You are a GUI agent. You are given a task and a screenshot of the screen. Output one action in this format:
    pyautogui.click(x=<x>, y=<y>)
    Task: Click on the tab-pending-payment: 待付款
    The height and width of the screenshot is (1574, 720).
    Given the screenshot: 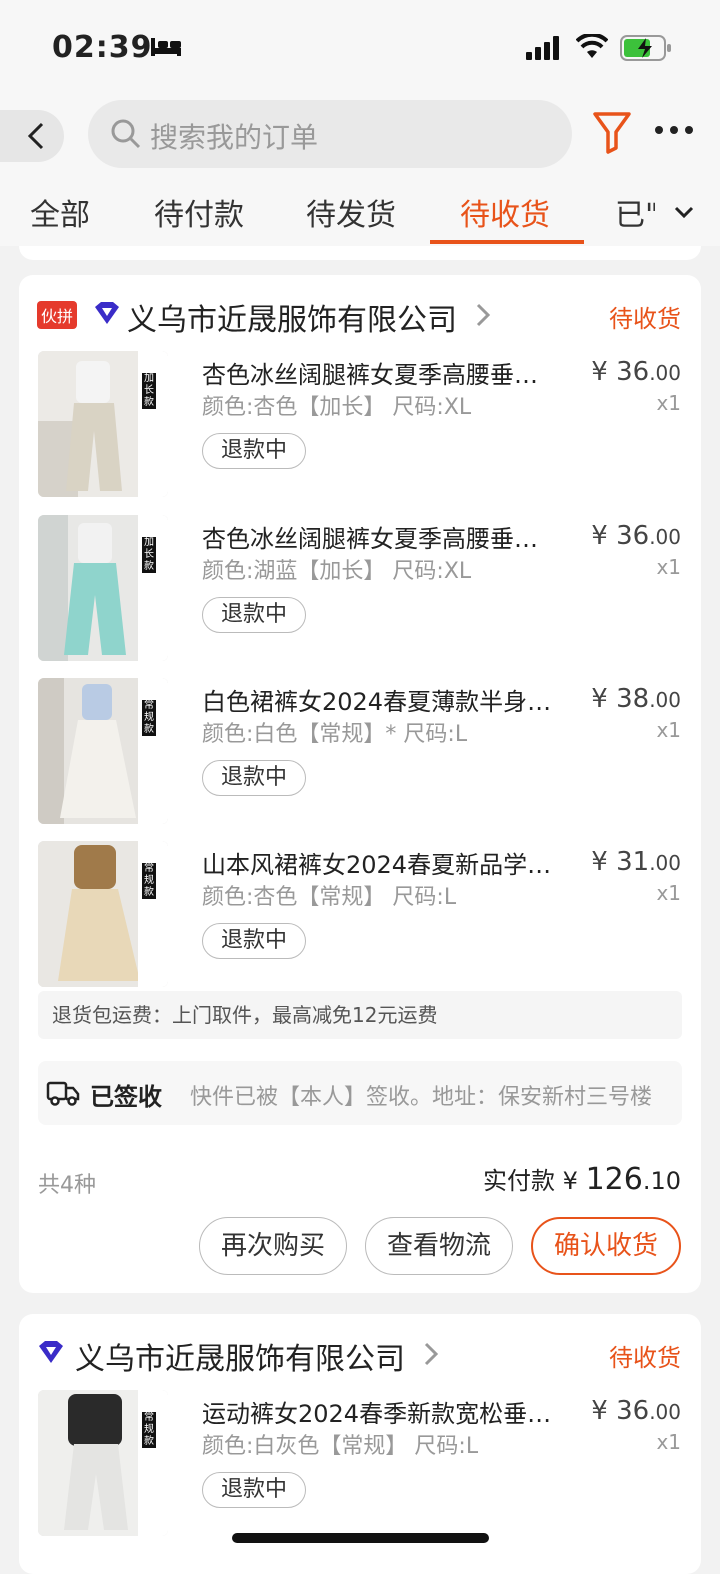 What is the action you would take?
    pyautogui.click(x=199, y=212)
    